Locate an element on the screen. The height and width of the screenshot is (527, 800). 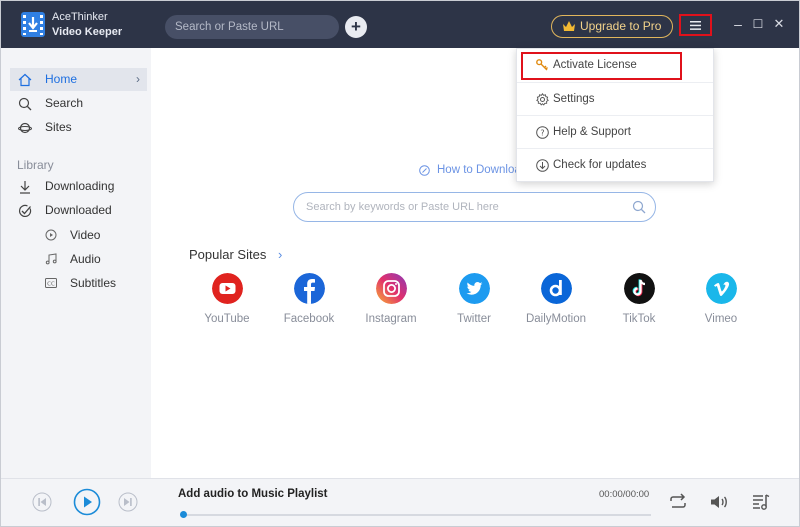
site-tiktok: TikTok is located at coordinates (639, 299).